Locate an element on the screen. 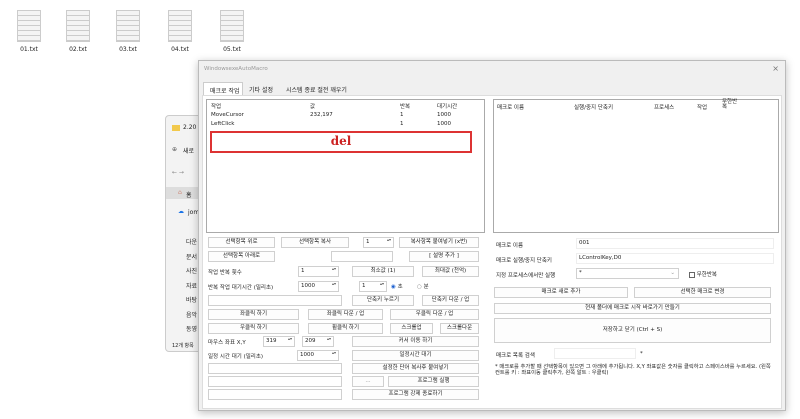  search-input is located at coordinates (595, 353).